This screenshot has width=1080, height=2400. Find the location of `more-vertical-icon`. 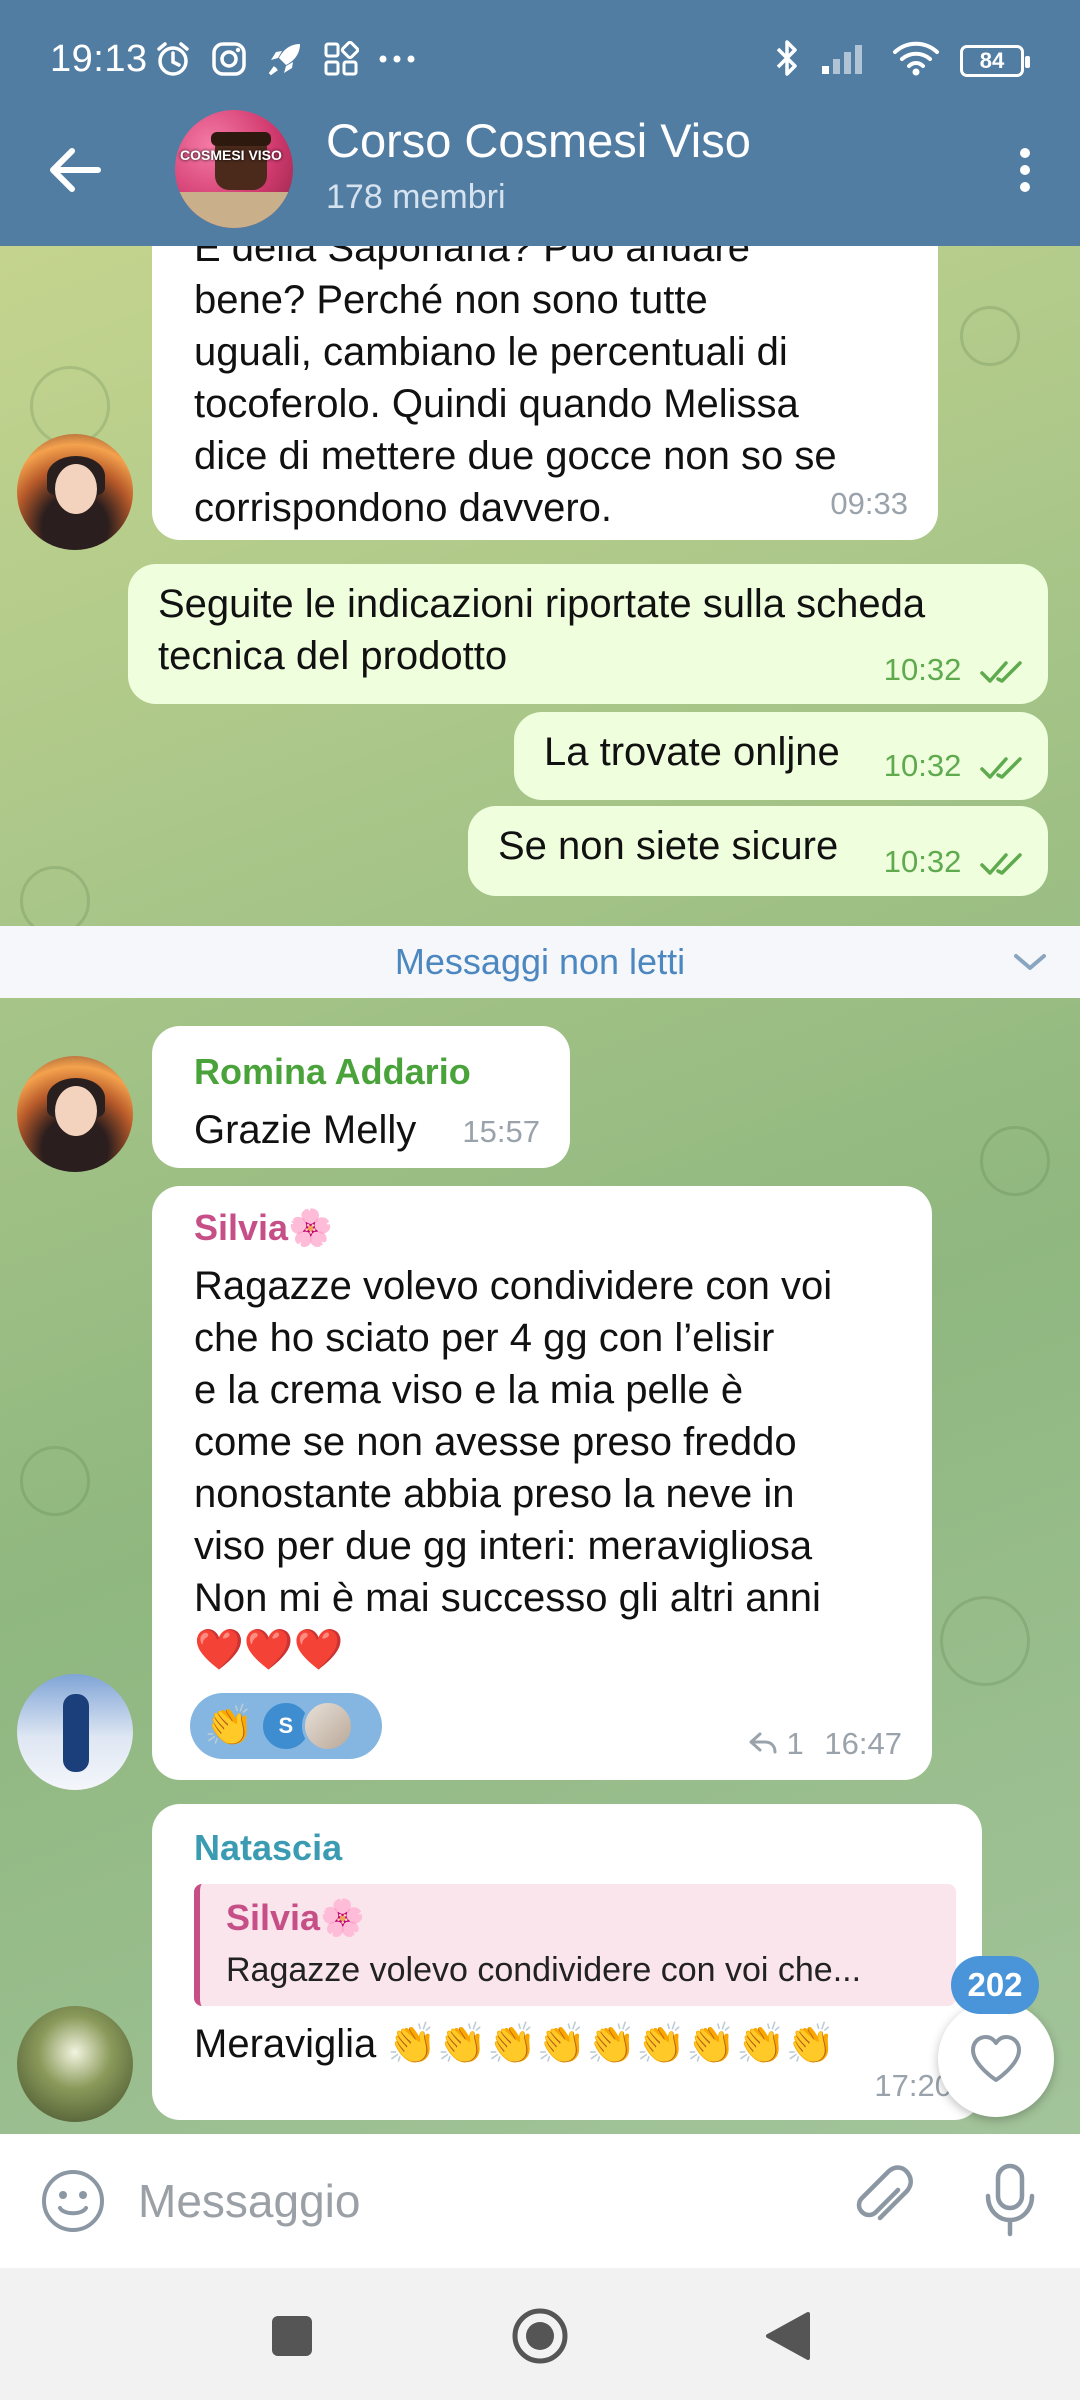

more-vertical-icon is located at coordinates (1025, 170).